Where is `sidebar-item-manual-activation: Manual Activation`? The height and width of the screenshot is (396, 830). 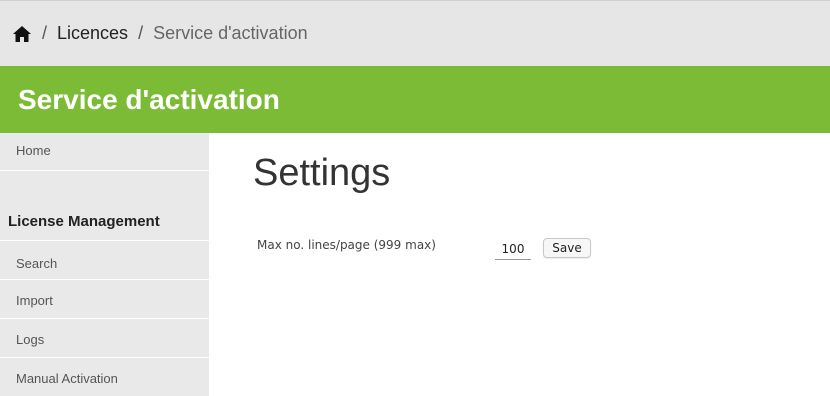
sidebar-item-manual-activation: Manual Activation is located at coordinates (104, 377).